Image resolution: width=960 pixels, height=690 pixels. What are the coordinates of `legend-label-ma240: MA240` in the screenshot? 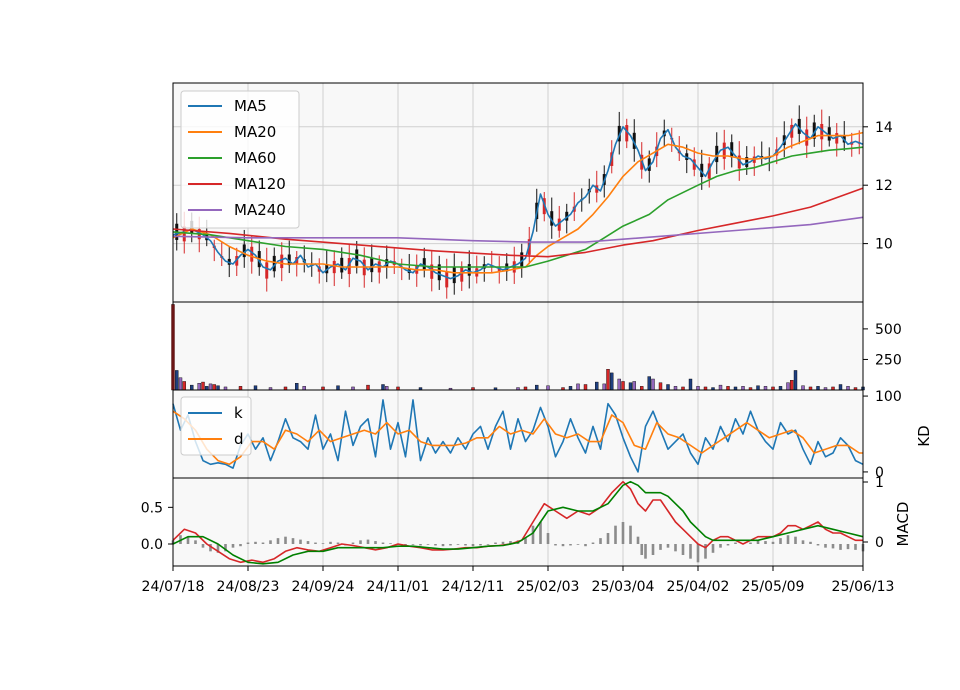 It's located at (260, 210).